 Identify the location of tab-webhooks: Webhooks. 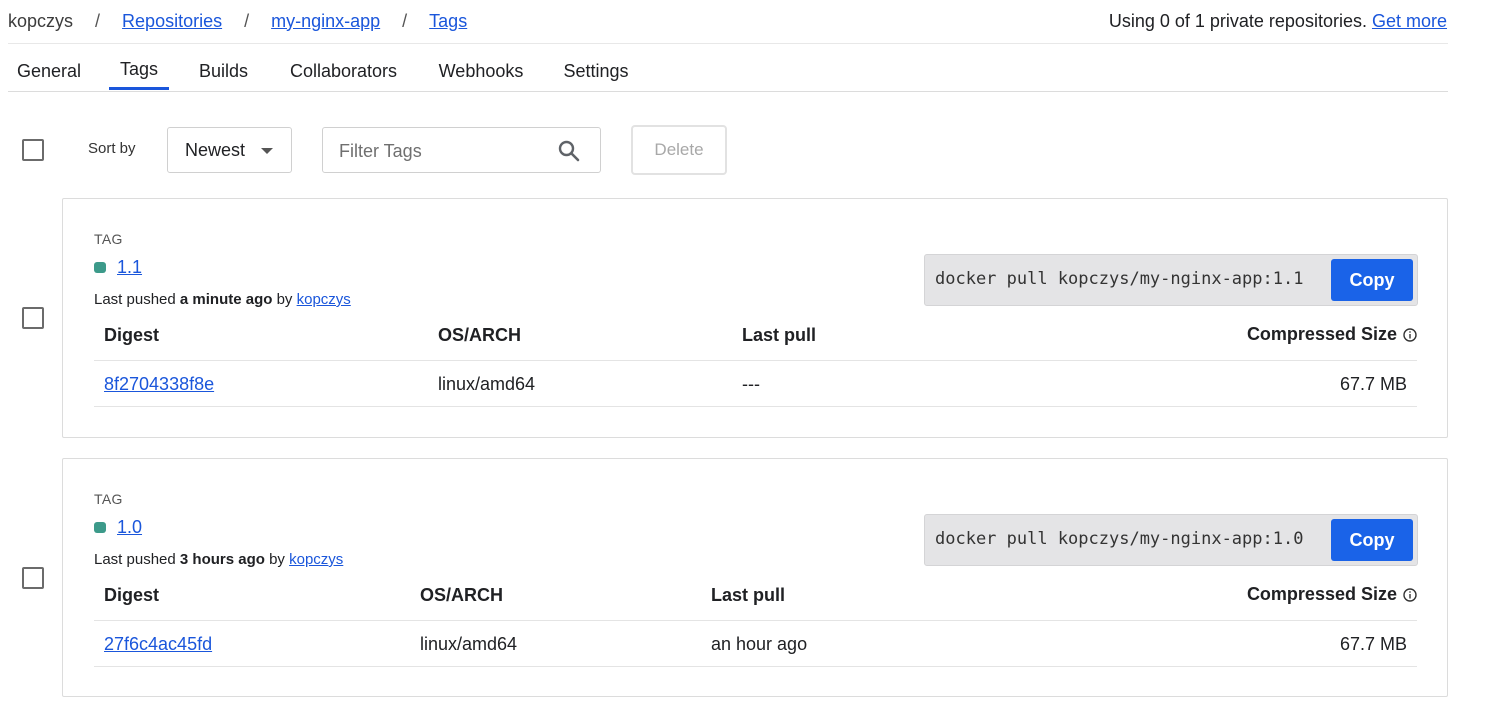
(481, 71).